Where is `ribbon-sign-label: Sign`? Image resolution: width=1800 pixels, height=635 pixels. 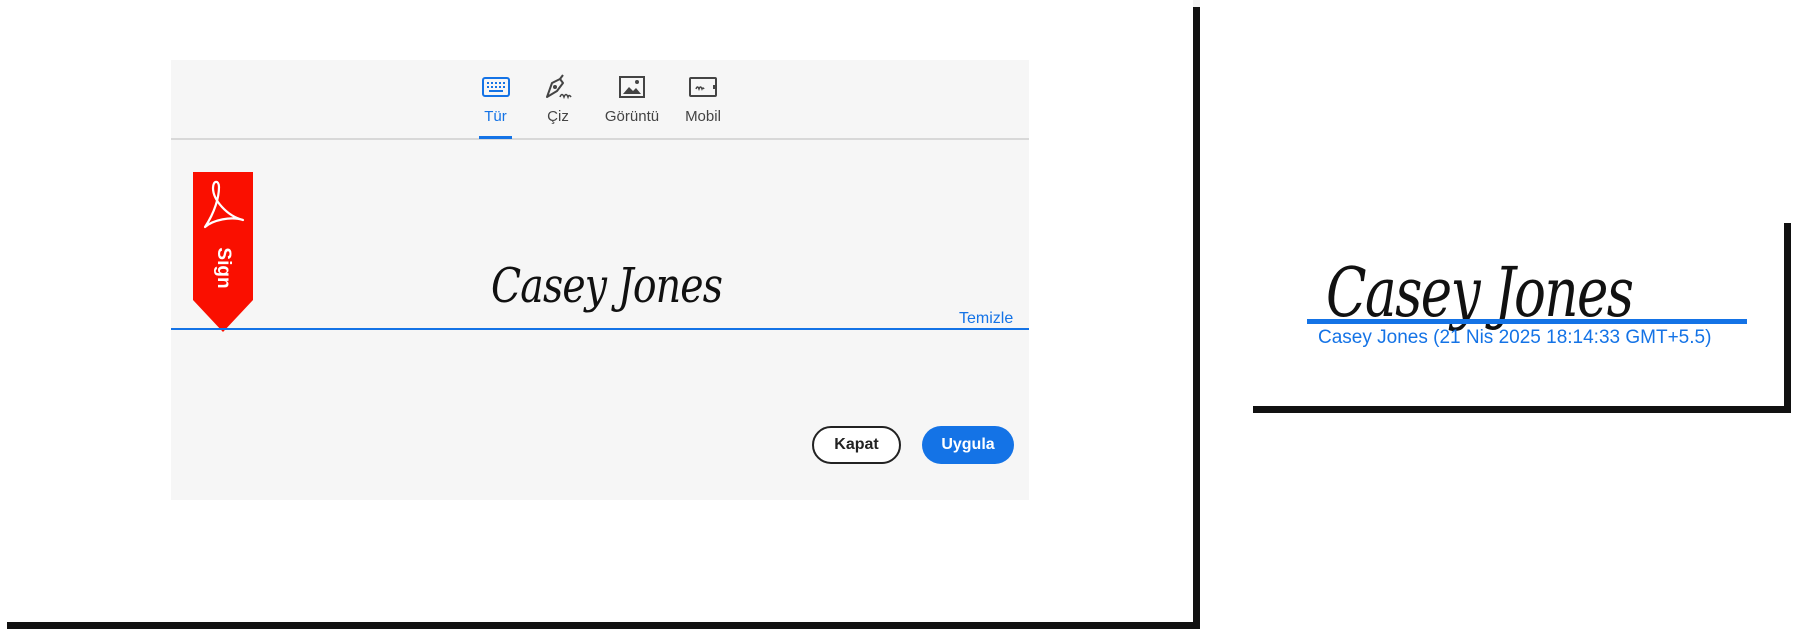 ribbon-sign-label: Sign is located at coordinates (223, 268).